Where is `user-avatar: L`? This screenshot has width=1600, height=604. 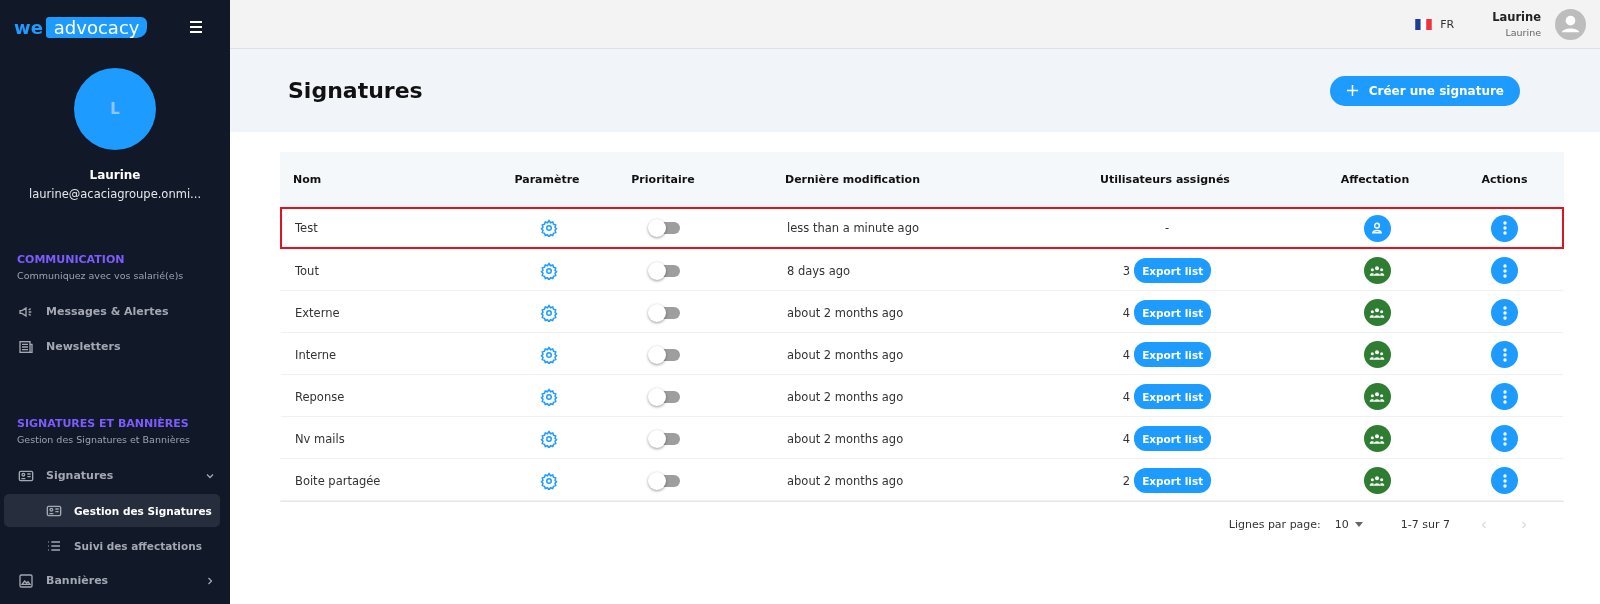 user-avatar: L is located at coordinates (115, 109).